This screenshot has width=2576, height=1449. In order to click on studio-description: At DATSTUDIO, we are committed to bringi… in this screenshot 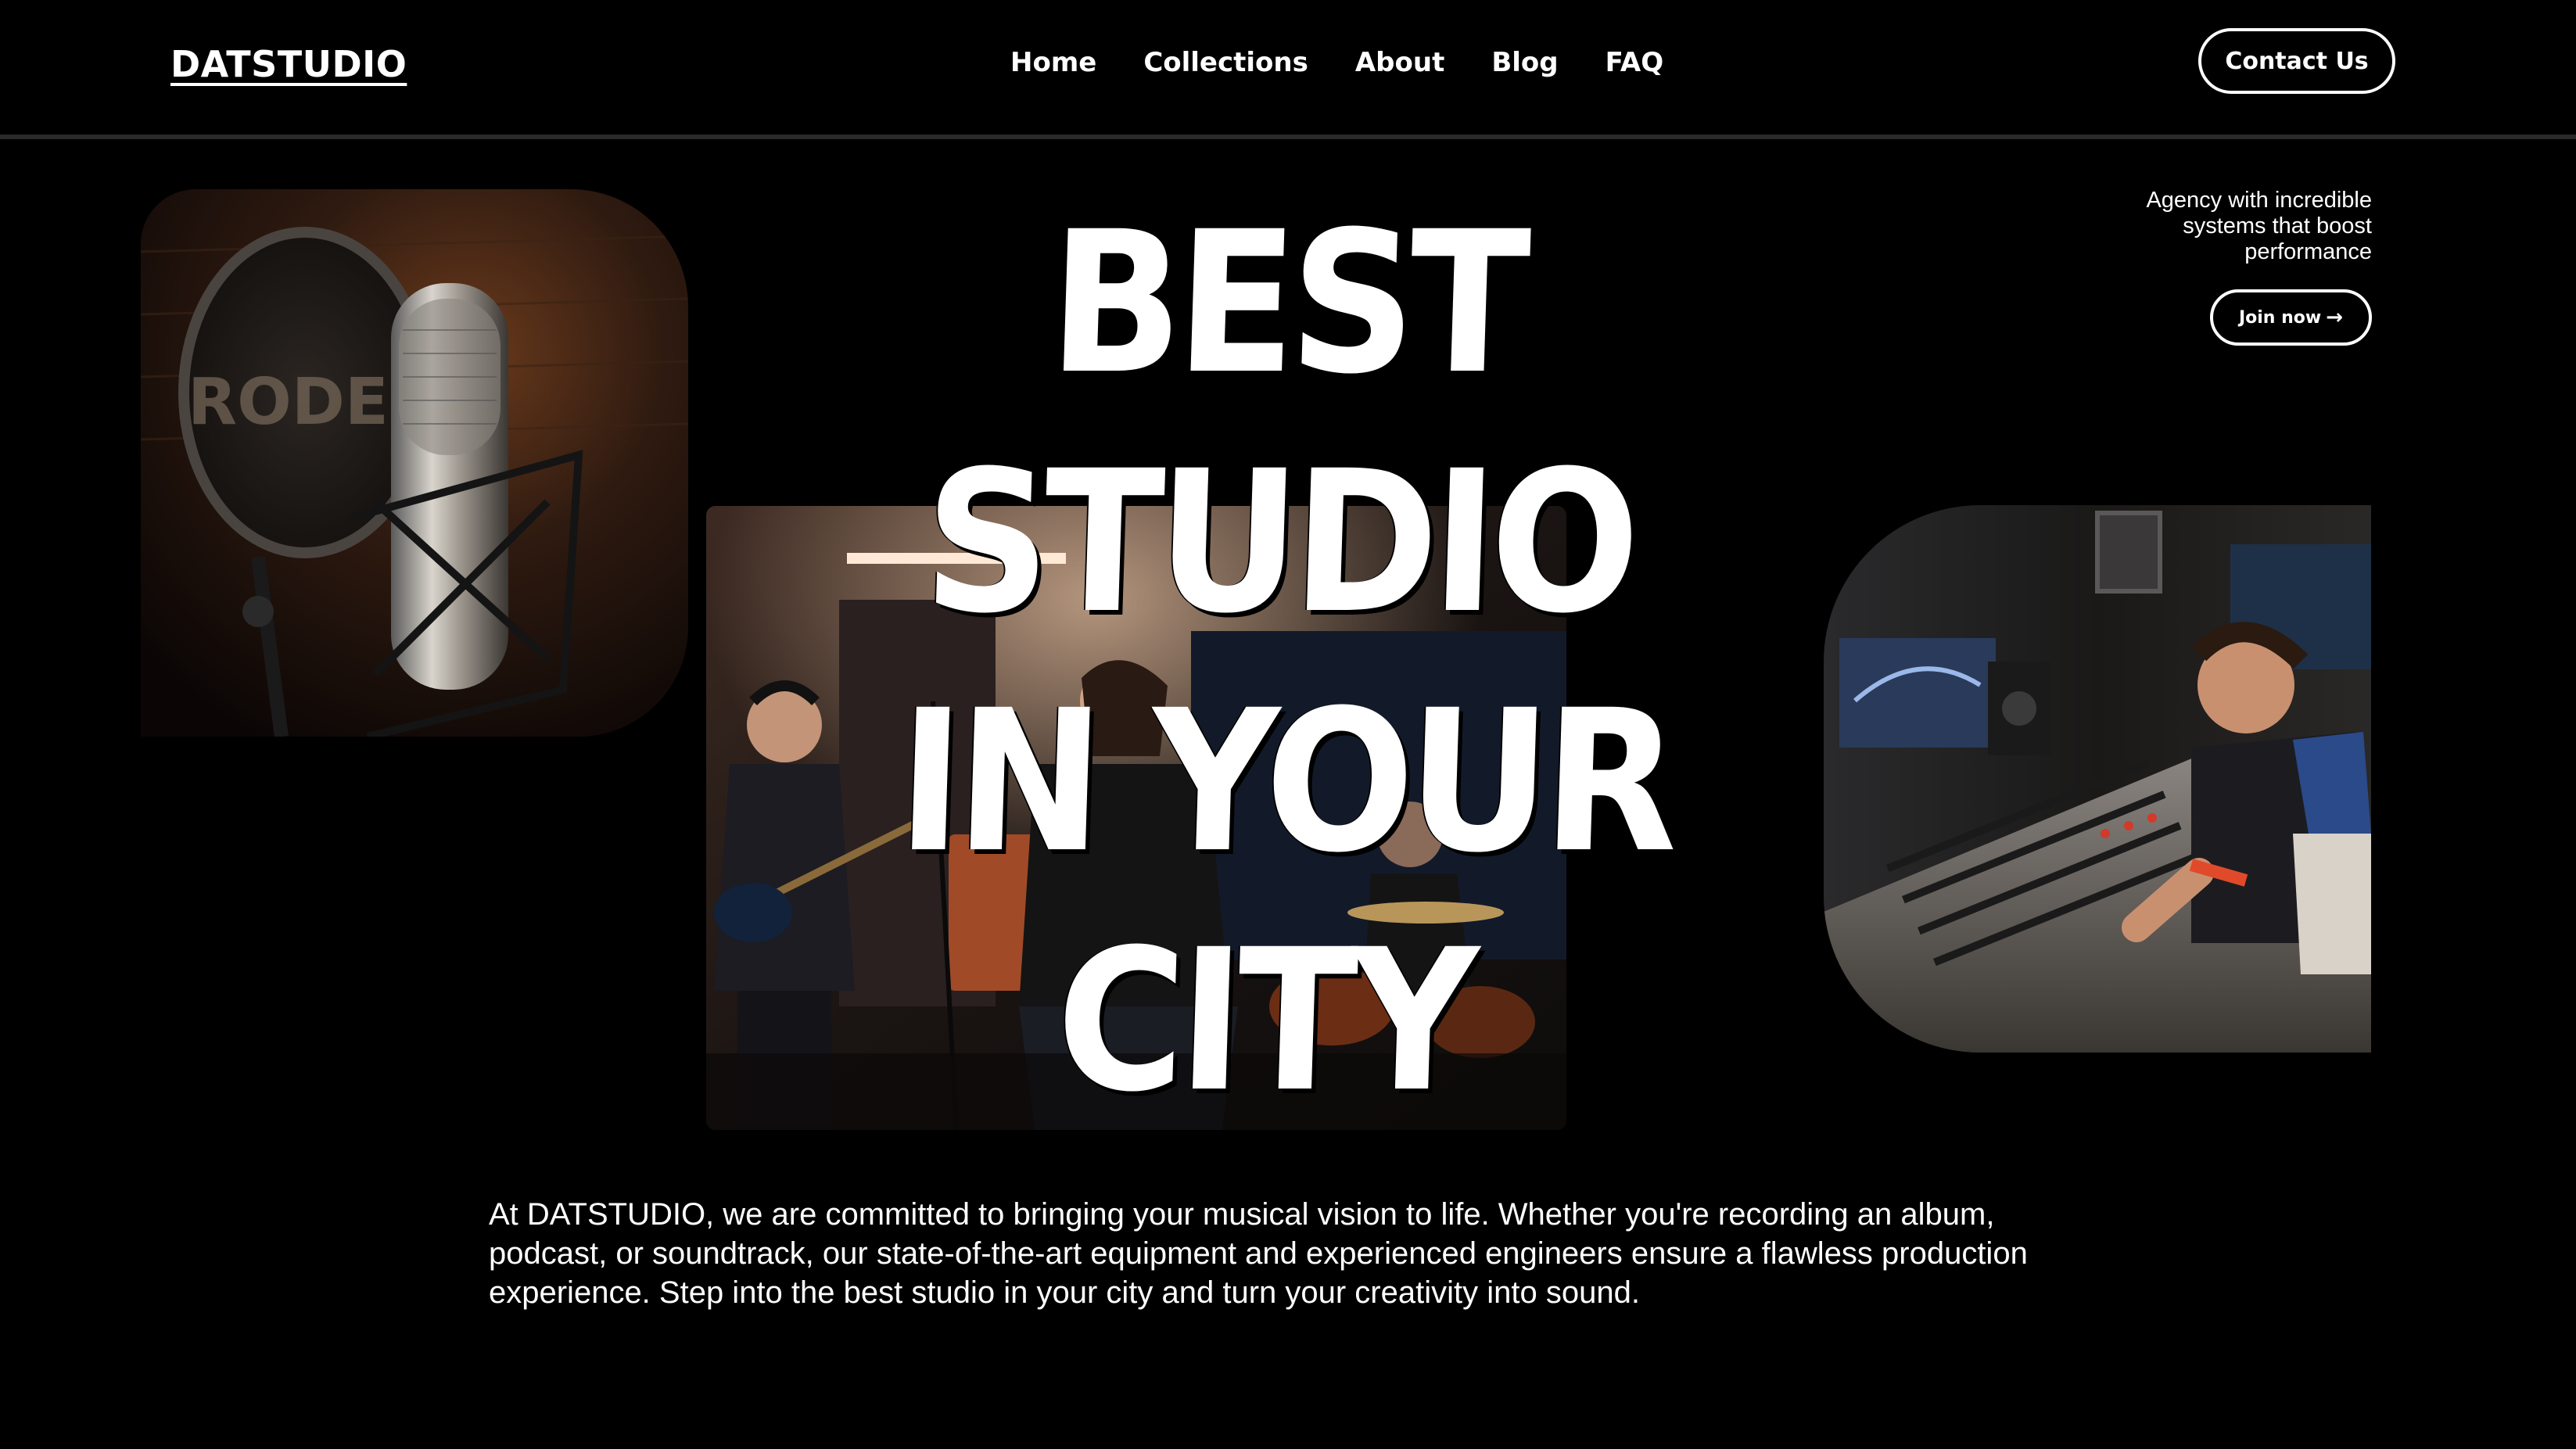, I will do `click(1258, 1253)`.